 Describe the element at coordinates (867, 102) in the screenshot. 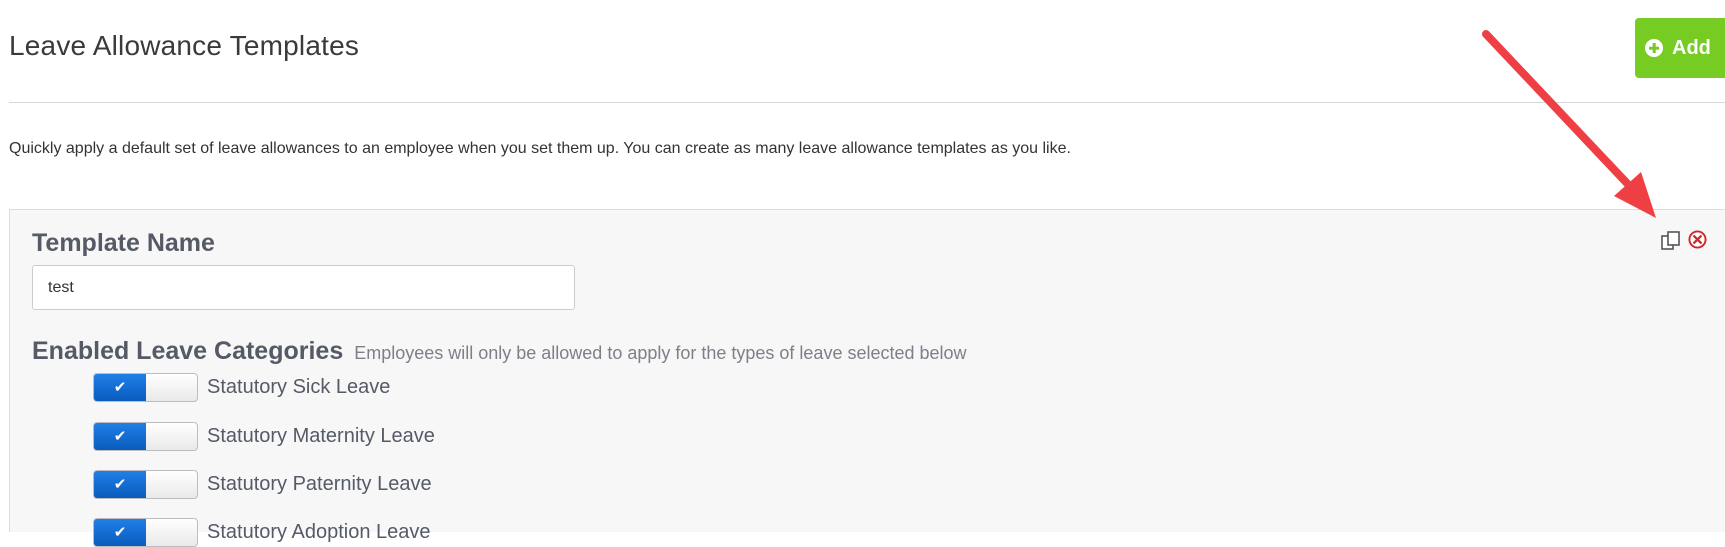

I see `title-divider` at that location.